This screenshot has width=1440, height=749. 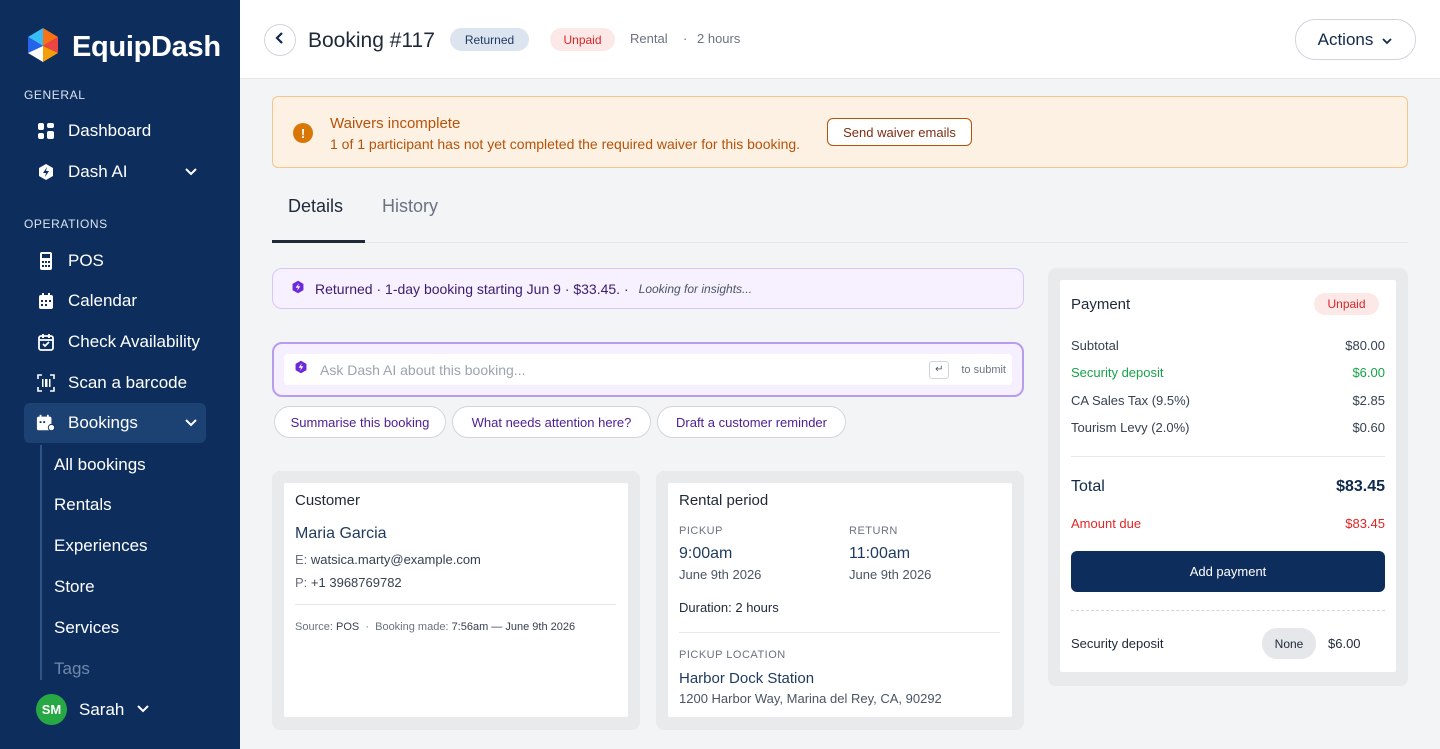 What do you see at coordinates (301, 369) in the screenshot?
I see `dash-ai-icon` at bounding box center [301, 369].